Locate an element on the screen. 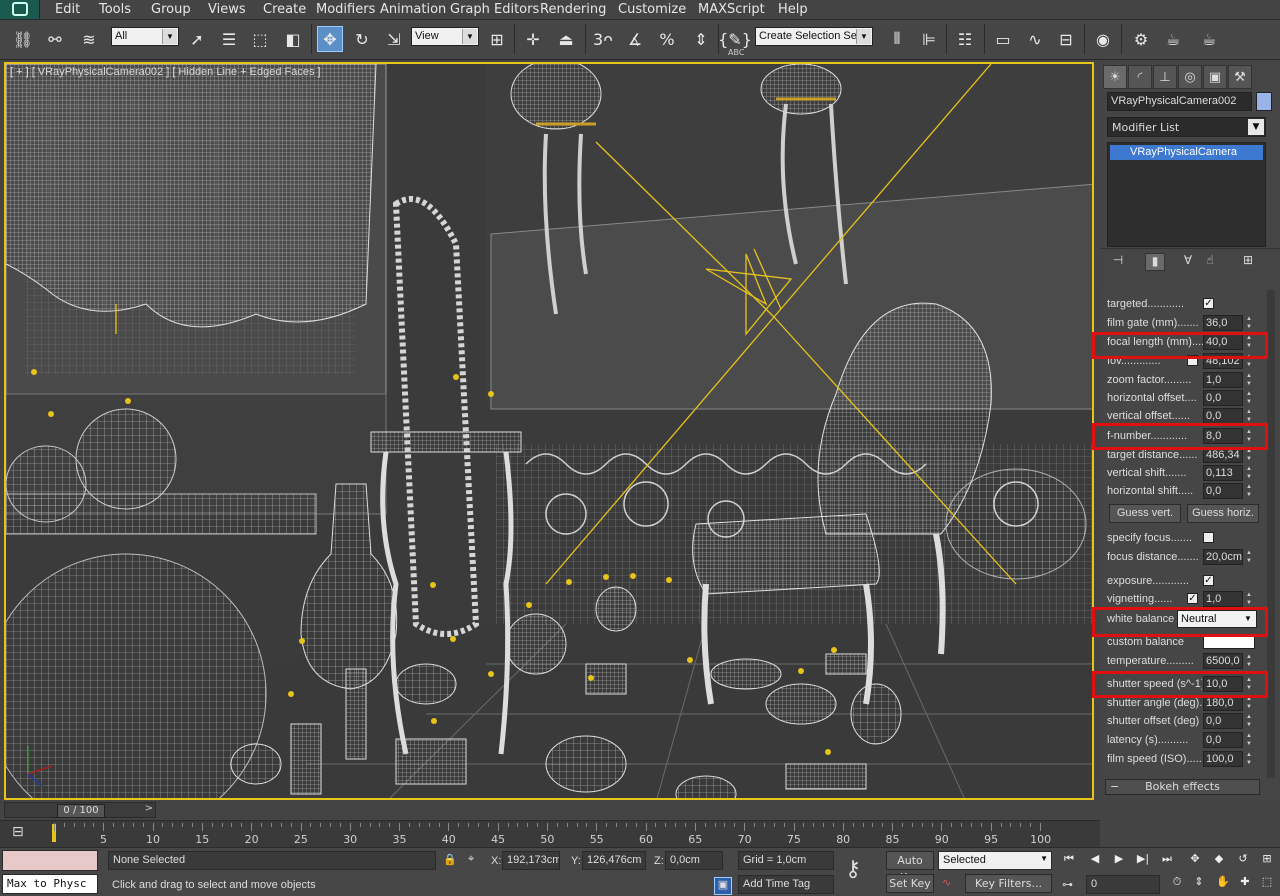  mini-curve-editor-icon: ⊟ is located at coordinates (18, 832).